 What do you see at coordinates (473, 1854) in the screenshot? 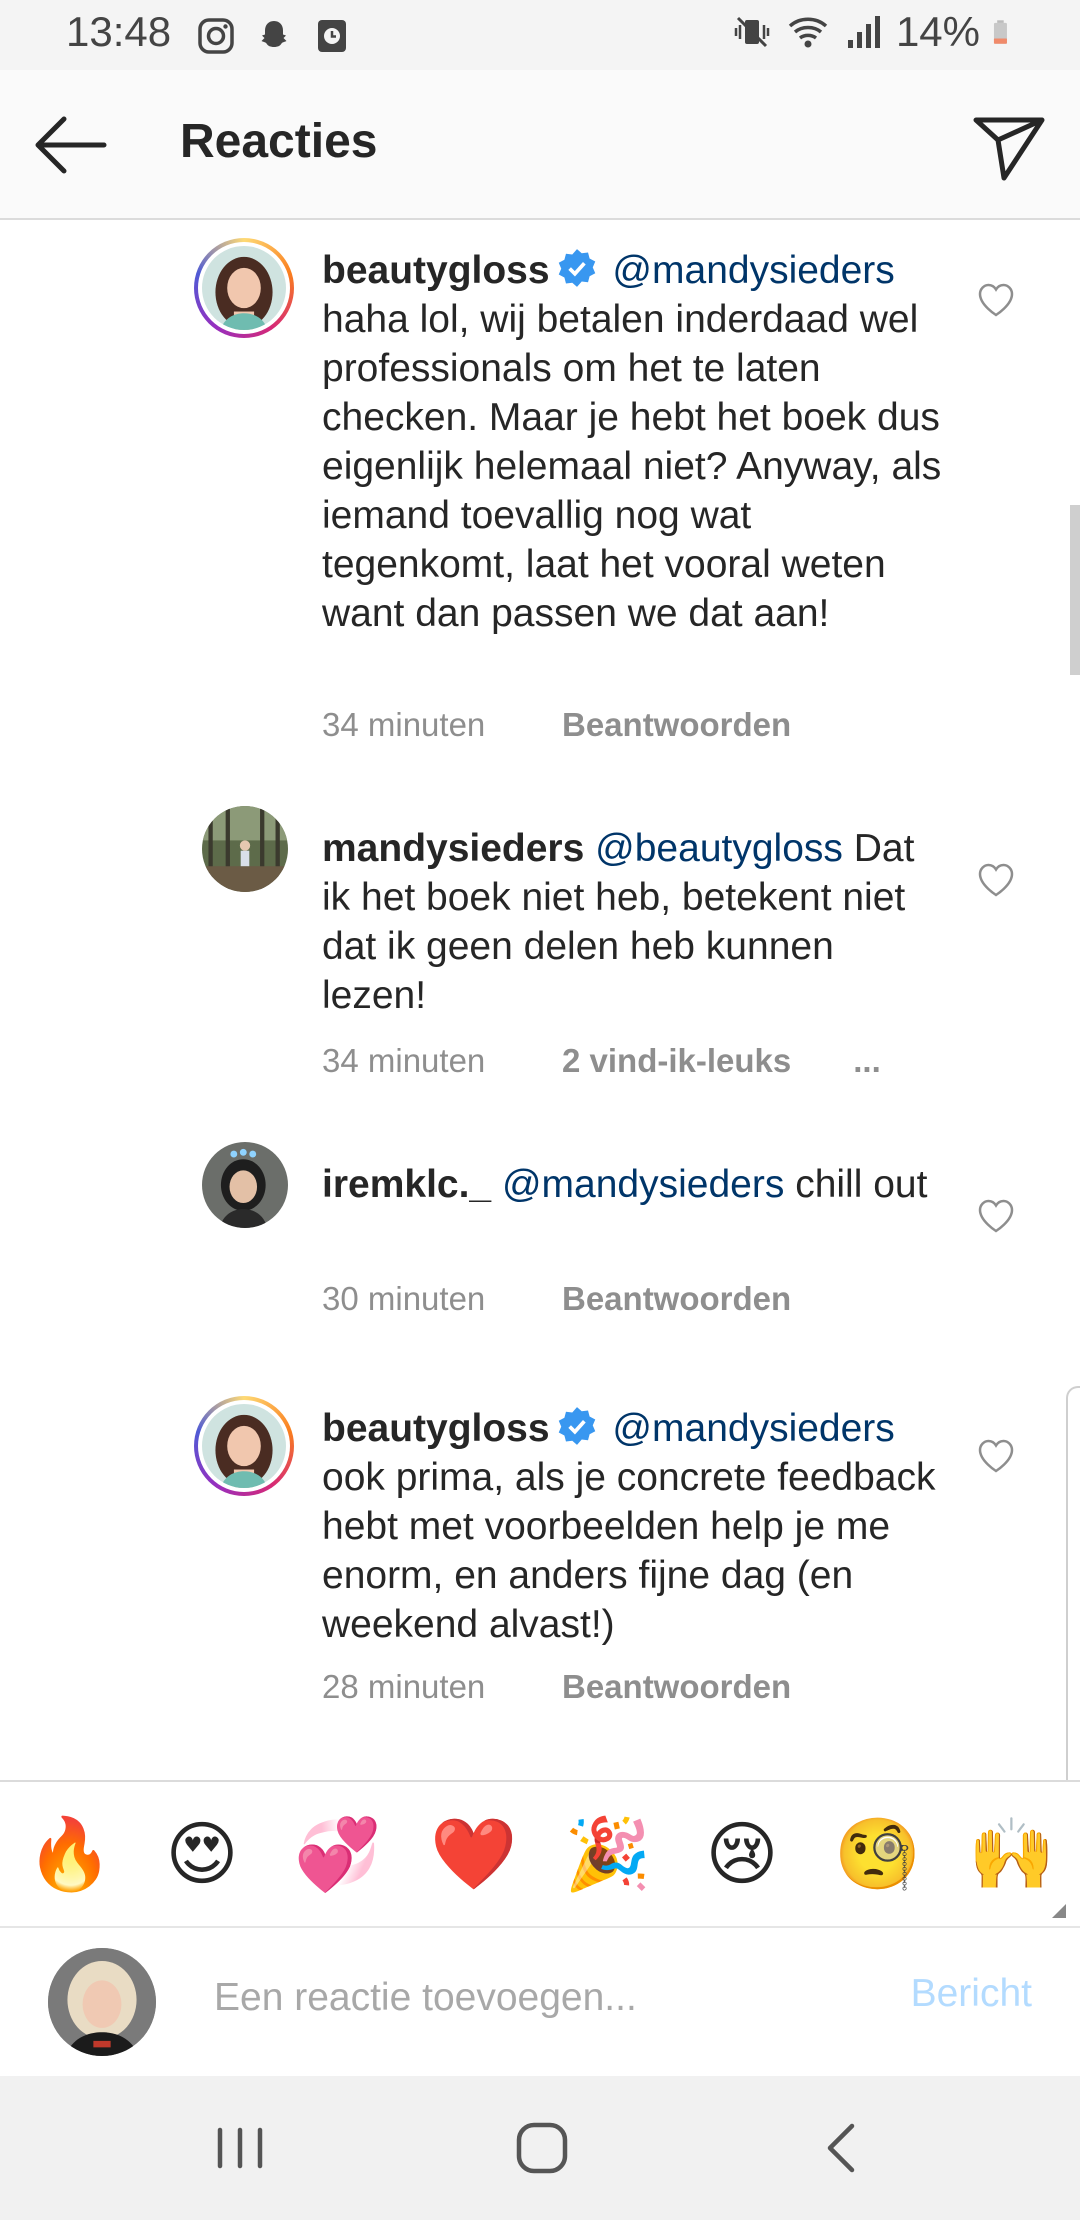
I see `emoji-red-heart-button: ❤️` at bounding box center [473, 1854].